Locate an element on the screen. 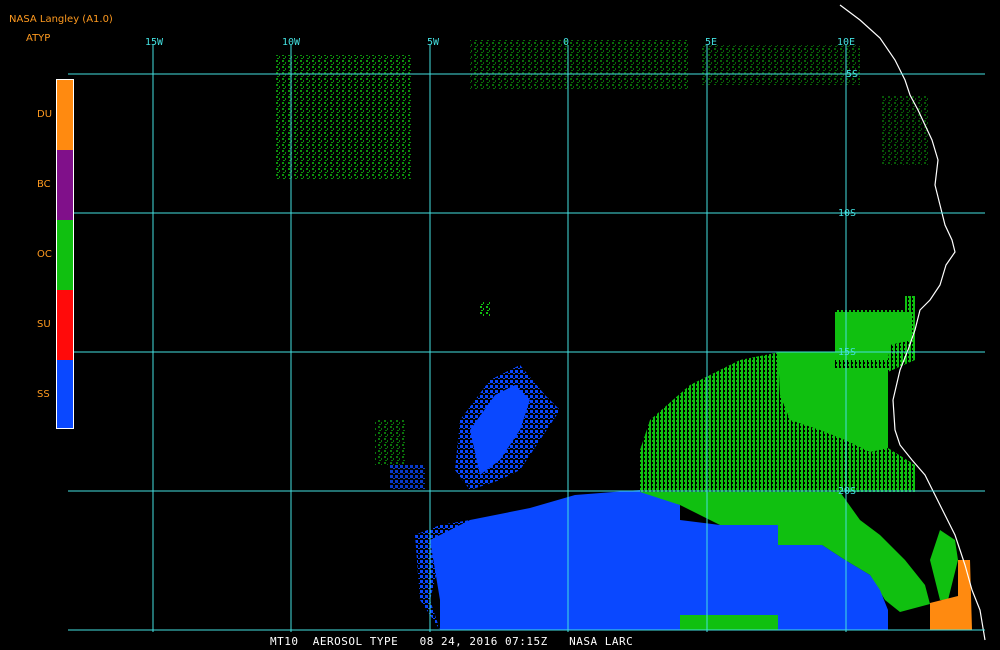  lon-label: 5W is located at coordinates (433, 42).